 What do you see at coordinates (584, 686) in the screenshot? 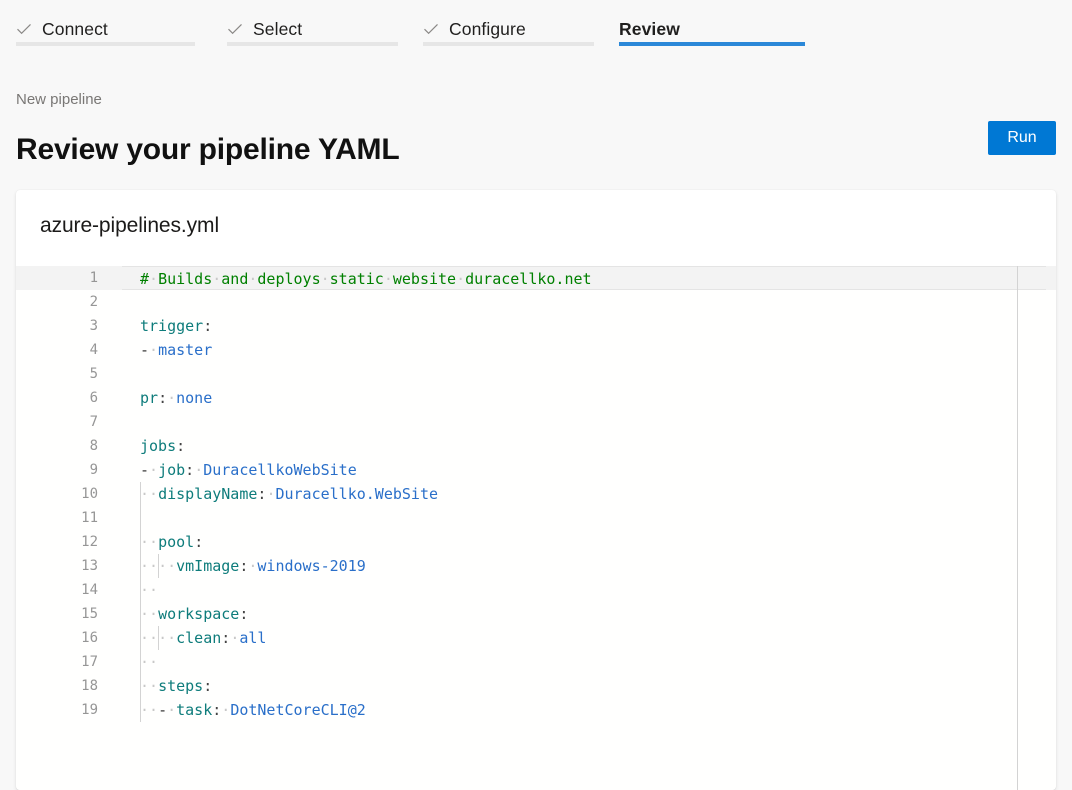
I see `code-line-body: ··steps:` at bounding box center [584, 686].